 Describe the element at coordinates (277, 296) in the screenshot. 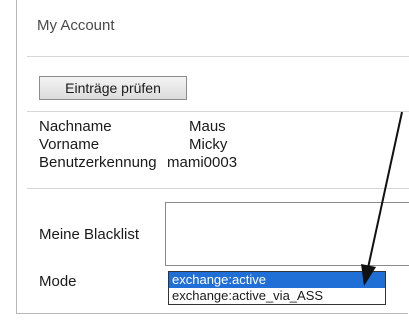

I see `mode-option-active-via-ass: exchange:active_via_ASS` at that location.